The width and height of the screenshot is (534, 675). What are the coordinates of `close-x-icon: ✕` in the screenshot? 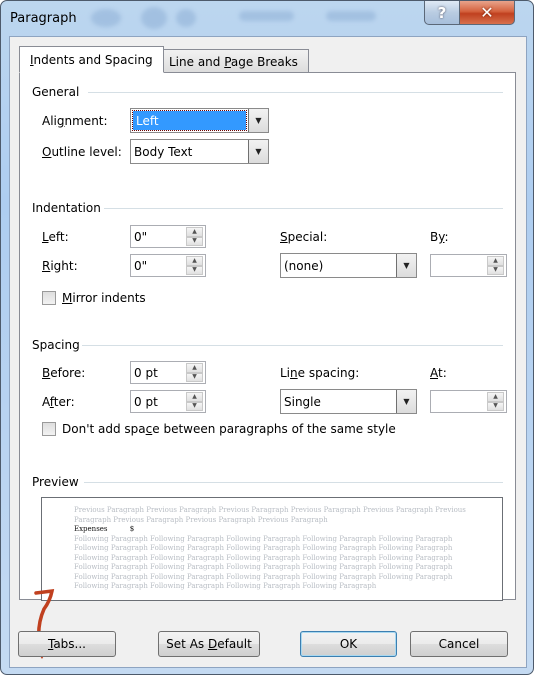 It's located at (487, 12).